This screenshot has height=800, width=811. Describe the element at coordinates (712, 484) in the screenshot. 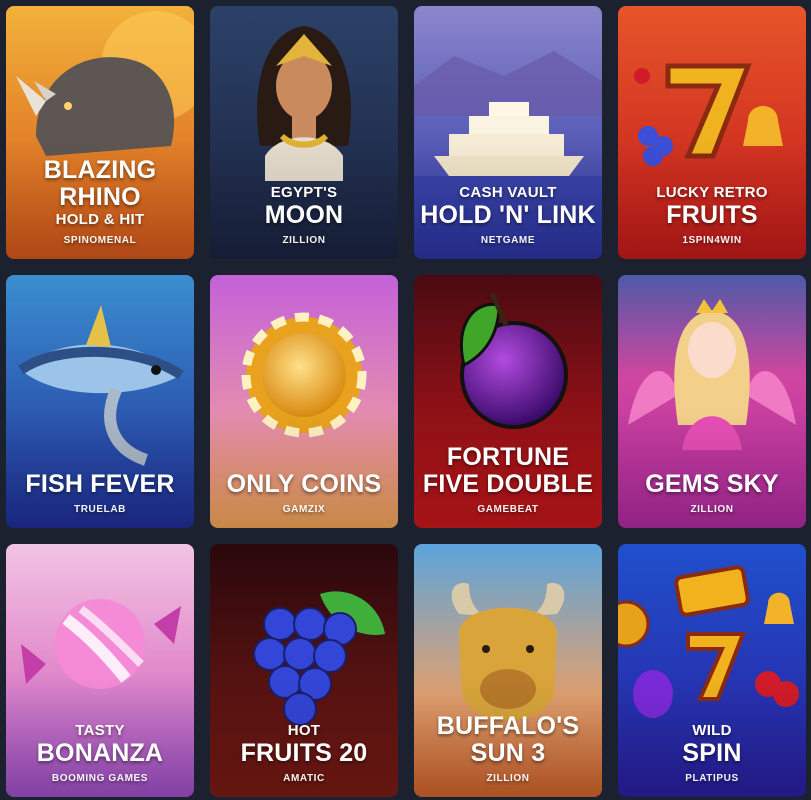

I see `game-title-line: GEMS SKY` at that location.